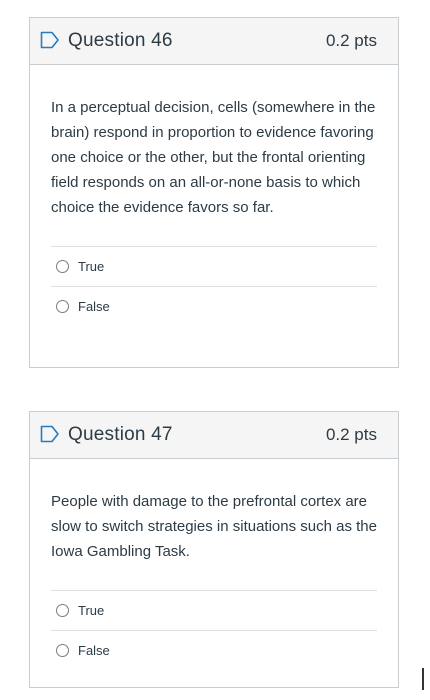 This screenshot has width=430, height=700. What do you see at coordinates (214, 435) in the screenshot?
I see `question-header: Question 47 0.2 pts` at bounding box center [214, 435].